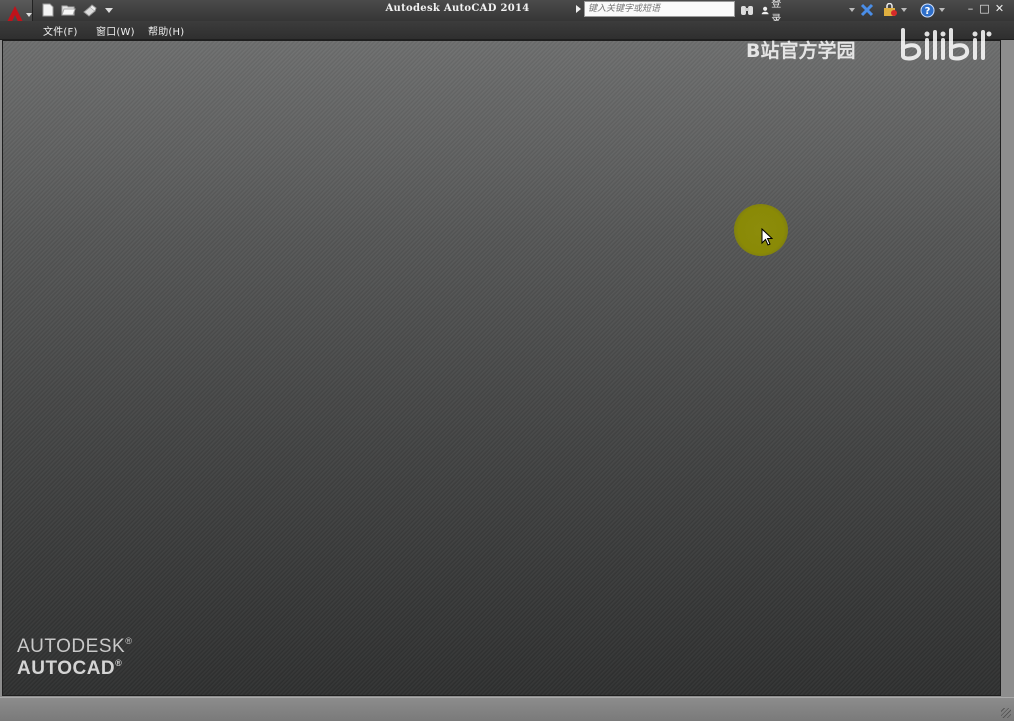  What do you see at coordinates (578, 9) in the screenshot?
I see `search-expand-arrow-icon` at bounding box center [578, 9].